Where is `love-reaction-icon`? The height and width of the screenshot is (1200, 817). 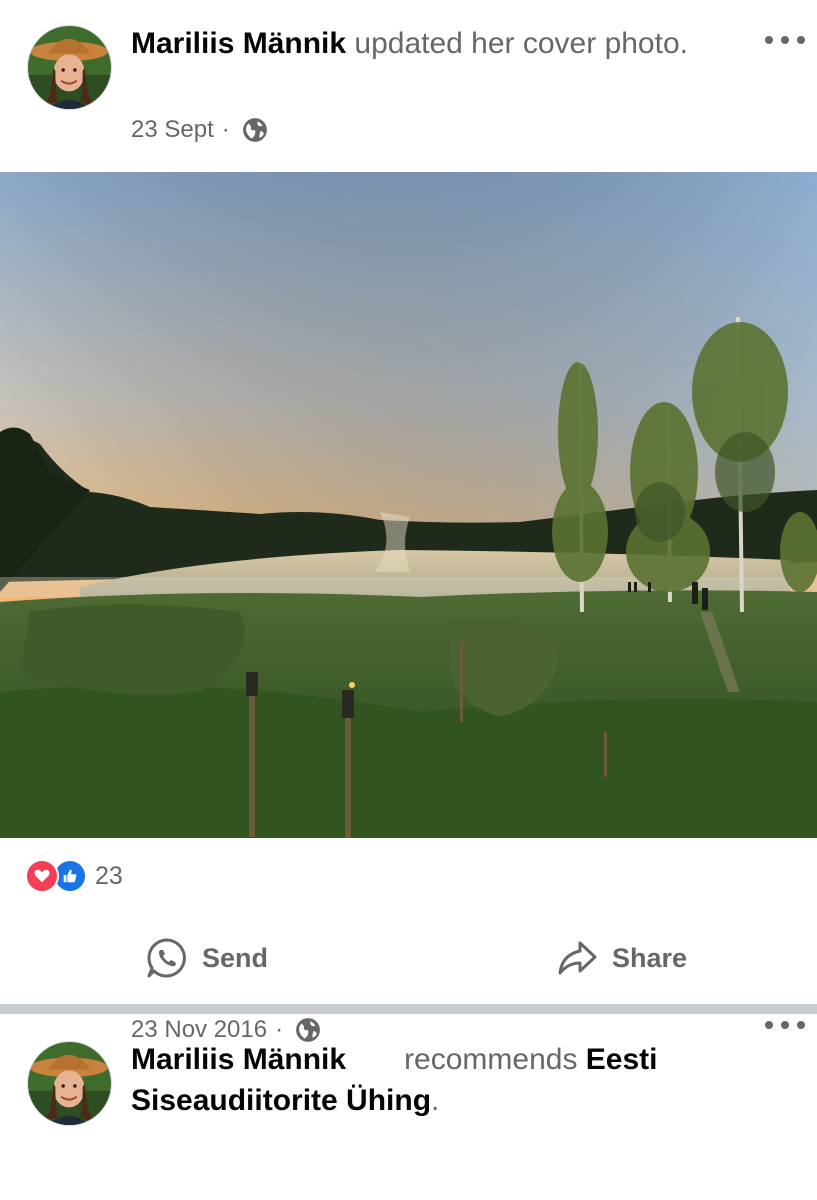
love-reaction-icon is located at coordinates (42, 876).